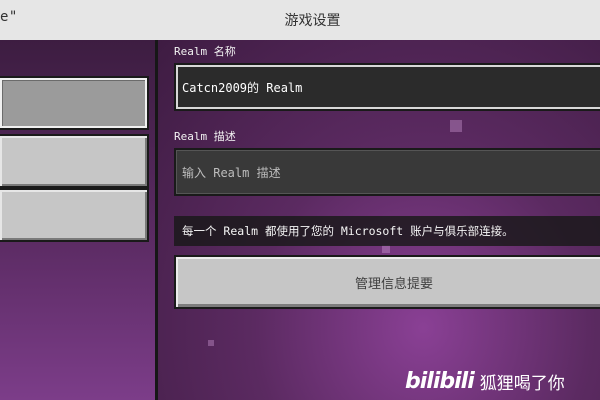 The height and width of the screenshot is (400, 600). Describe the element at coordinates (387, 87) in the screenshot. I see `realm-name-field: Catcn2009的 Realm` at that location.